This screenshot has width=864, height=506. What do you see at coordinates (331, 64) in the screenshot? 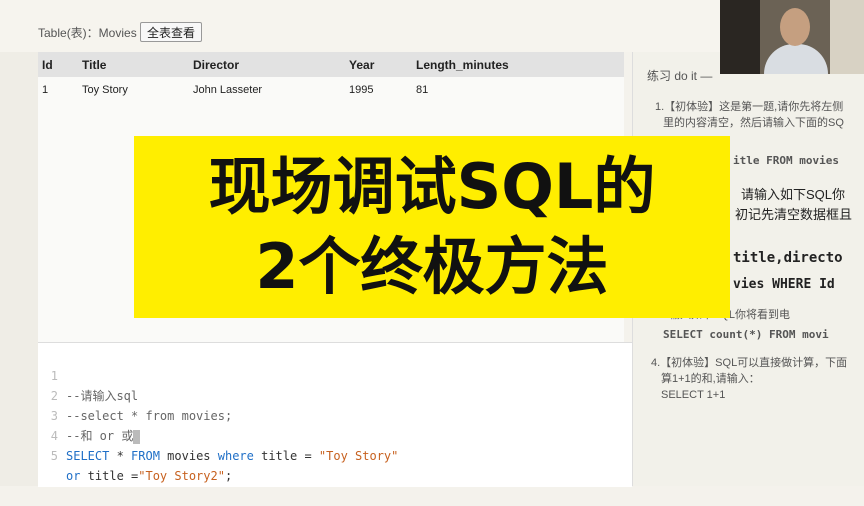
I see `table-header: Id Title Director Year Length_minutes` at bounding box center [331, 64].